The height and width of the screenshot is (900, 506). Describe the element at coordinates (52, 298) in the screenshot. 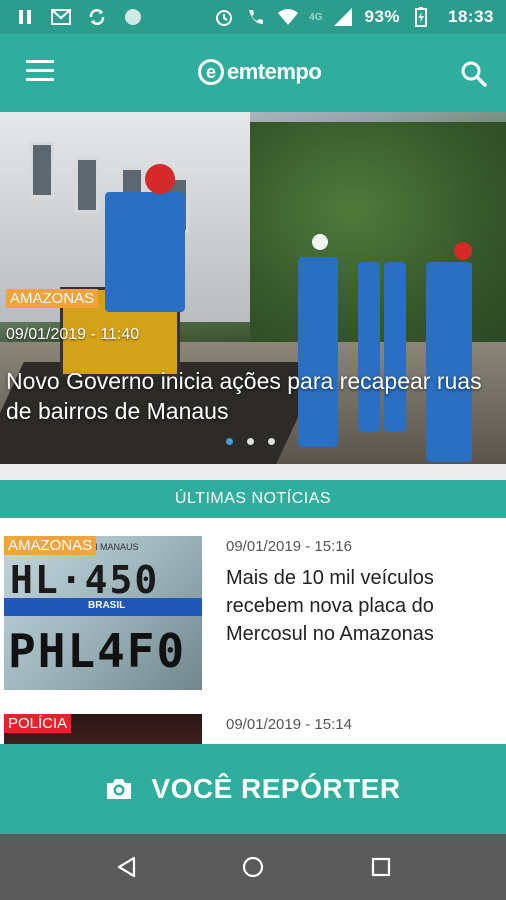

I see `hero-category-badge: AMAZONAS` at that location.